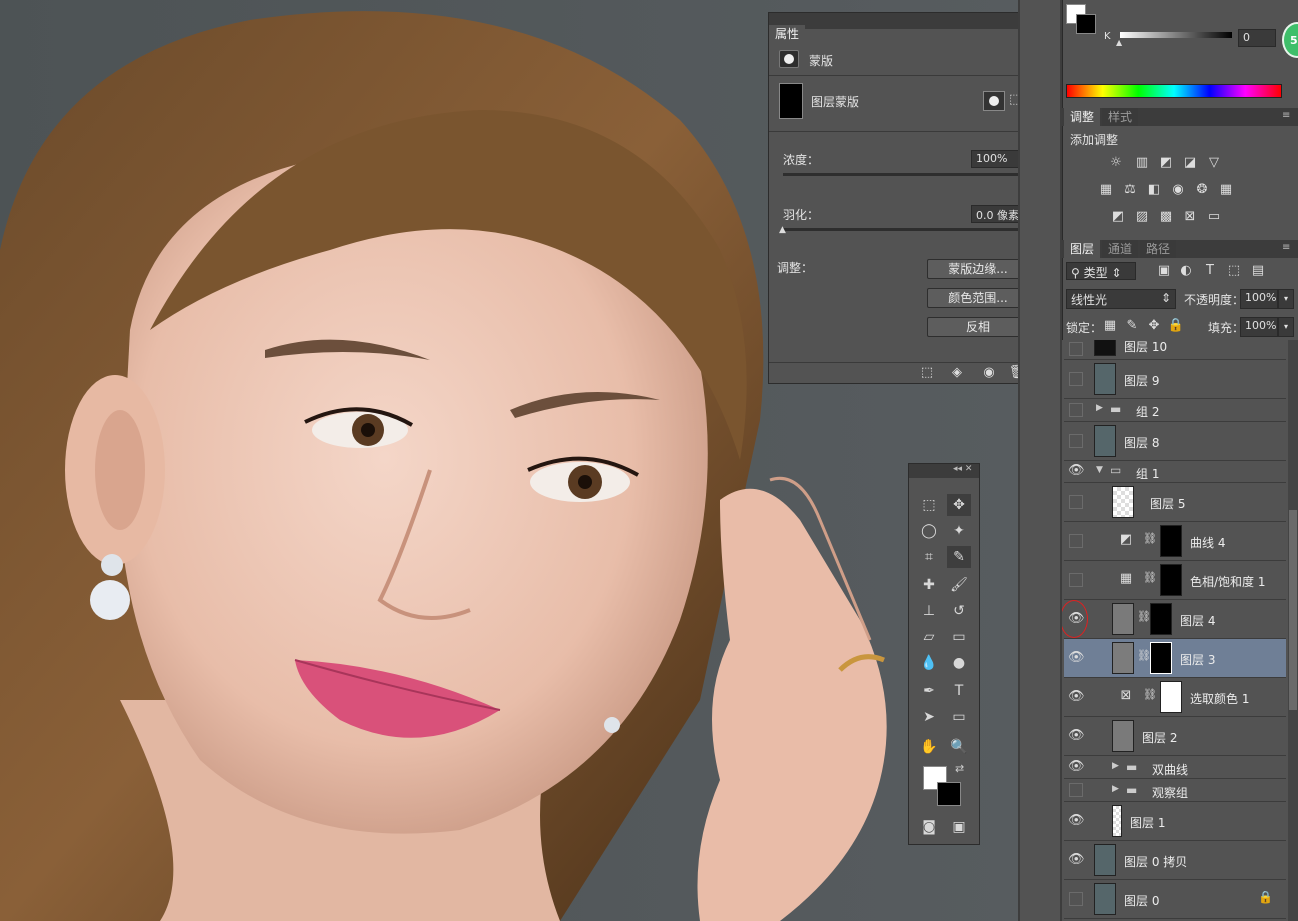 This screenshot has width=1298, height=921. I want to click on pixel-mask-icon, so click(994, 101).